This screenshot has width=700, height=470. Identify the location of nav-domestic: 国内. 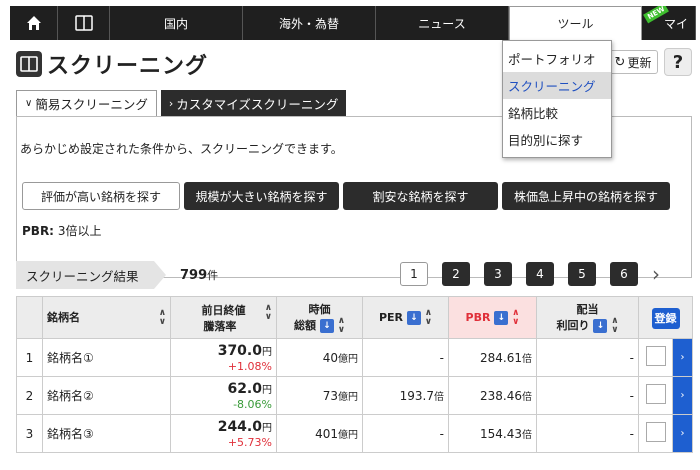
(176, 23).